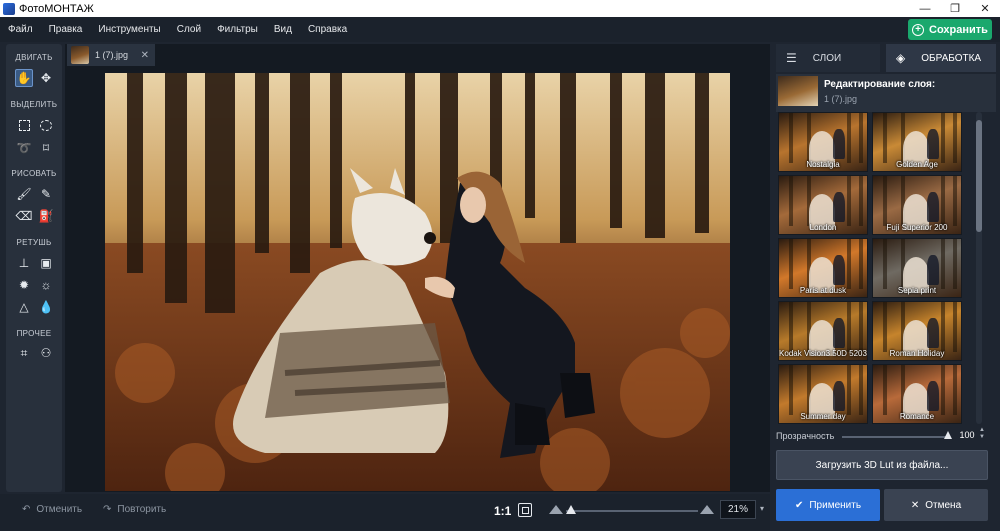 Image resolution: width=1000 pixels, height=531 pixels. I want to click on filter-label: Sepia print, so click(917, 290).